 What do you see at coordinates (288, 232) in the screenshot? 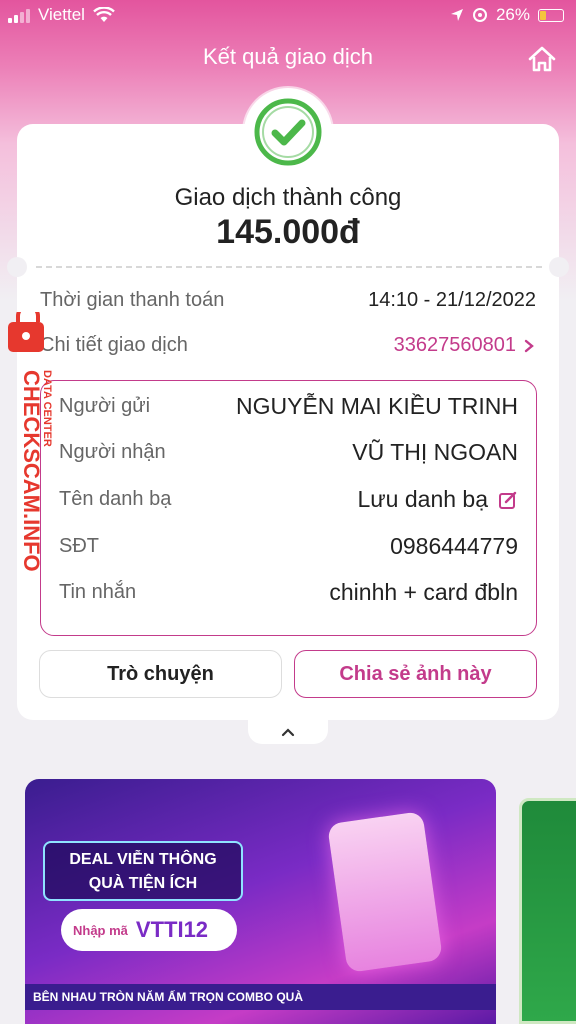
I see `transaction-amount: 145.000đ` at bounding box center [288, 232].